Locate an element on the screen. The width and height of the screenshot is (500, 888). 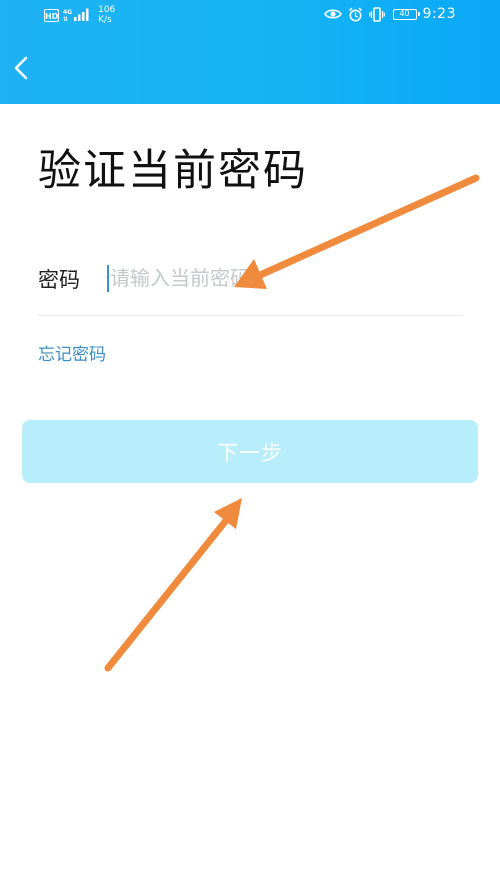
header-bar: HD 4G ⇅ 106 K/s 40 9:23 is located at coordinates (250, 52).